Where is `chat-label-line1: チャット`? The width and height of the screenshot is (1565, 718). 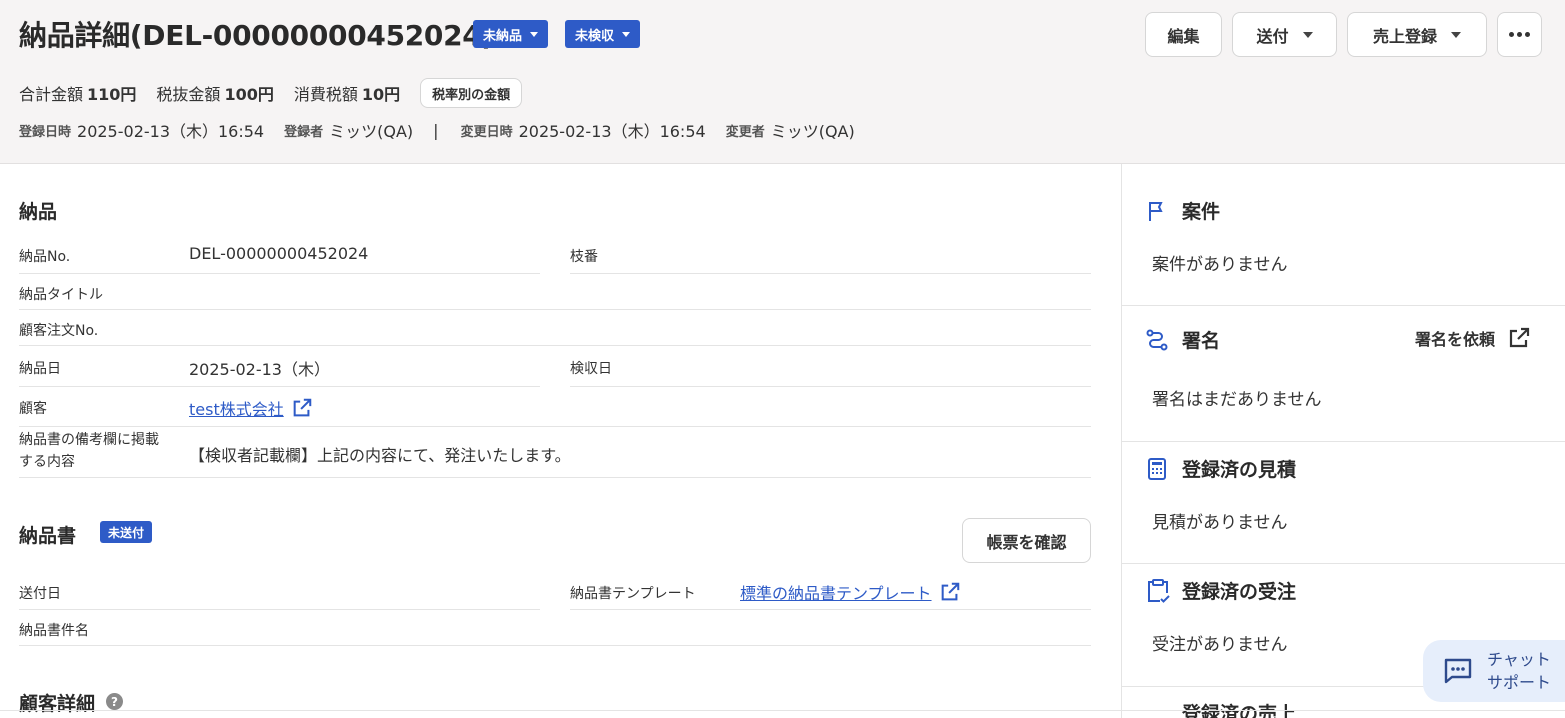 chat-label-line1: チャット is located at coordinates (1519, 659).